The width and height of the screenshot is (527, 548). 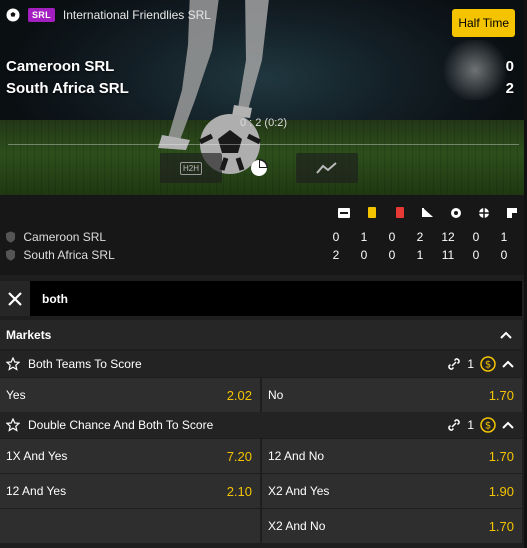 I want to click on outcome-label: X2 And No, so click(x=297, y=526).